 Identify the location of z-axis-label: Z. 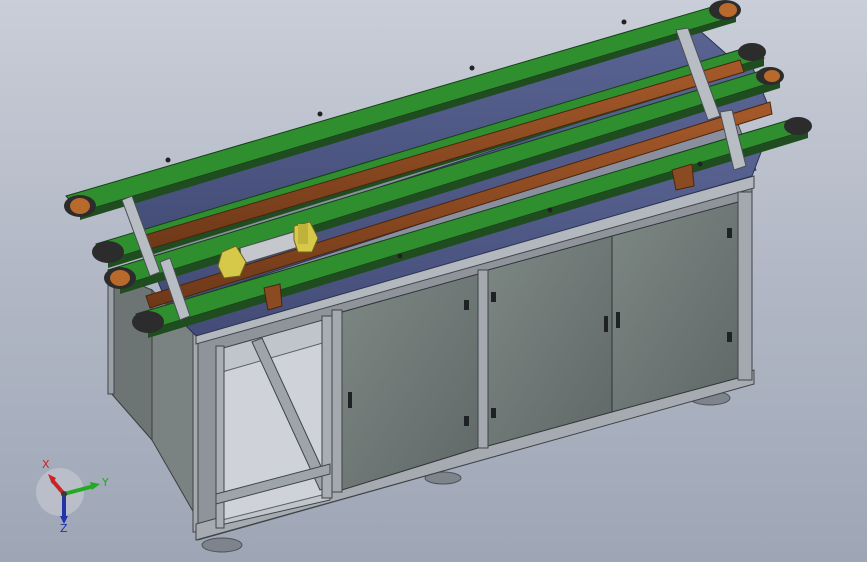
(64, 527).